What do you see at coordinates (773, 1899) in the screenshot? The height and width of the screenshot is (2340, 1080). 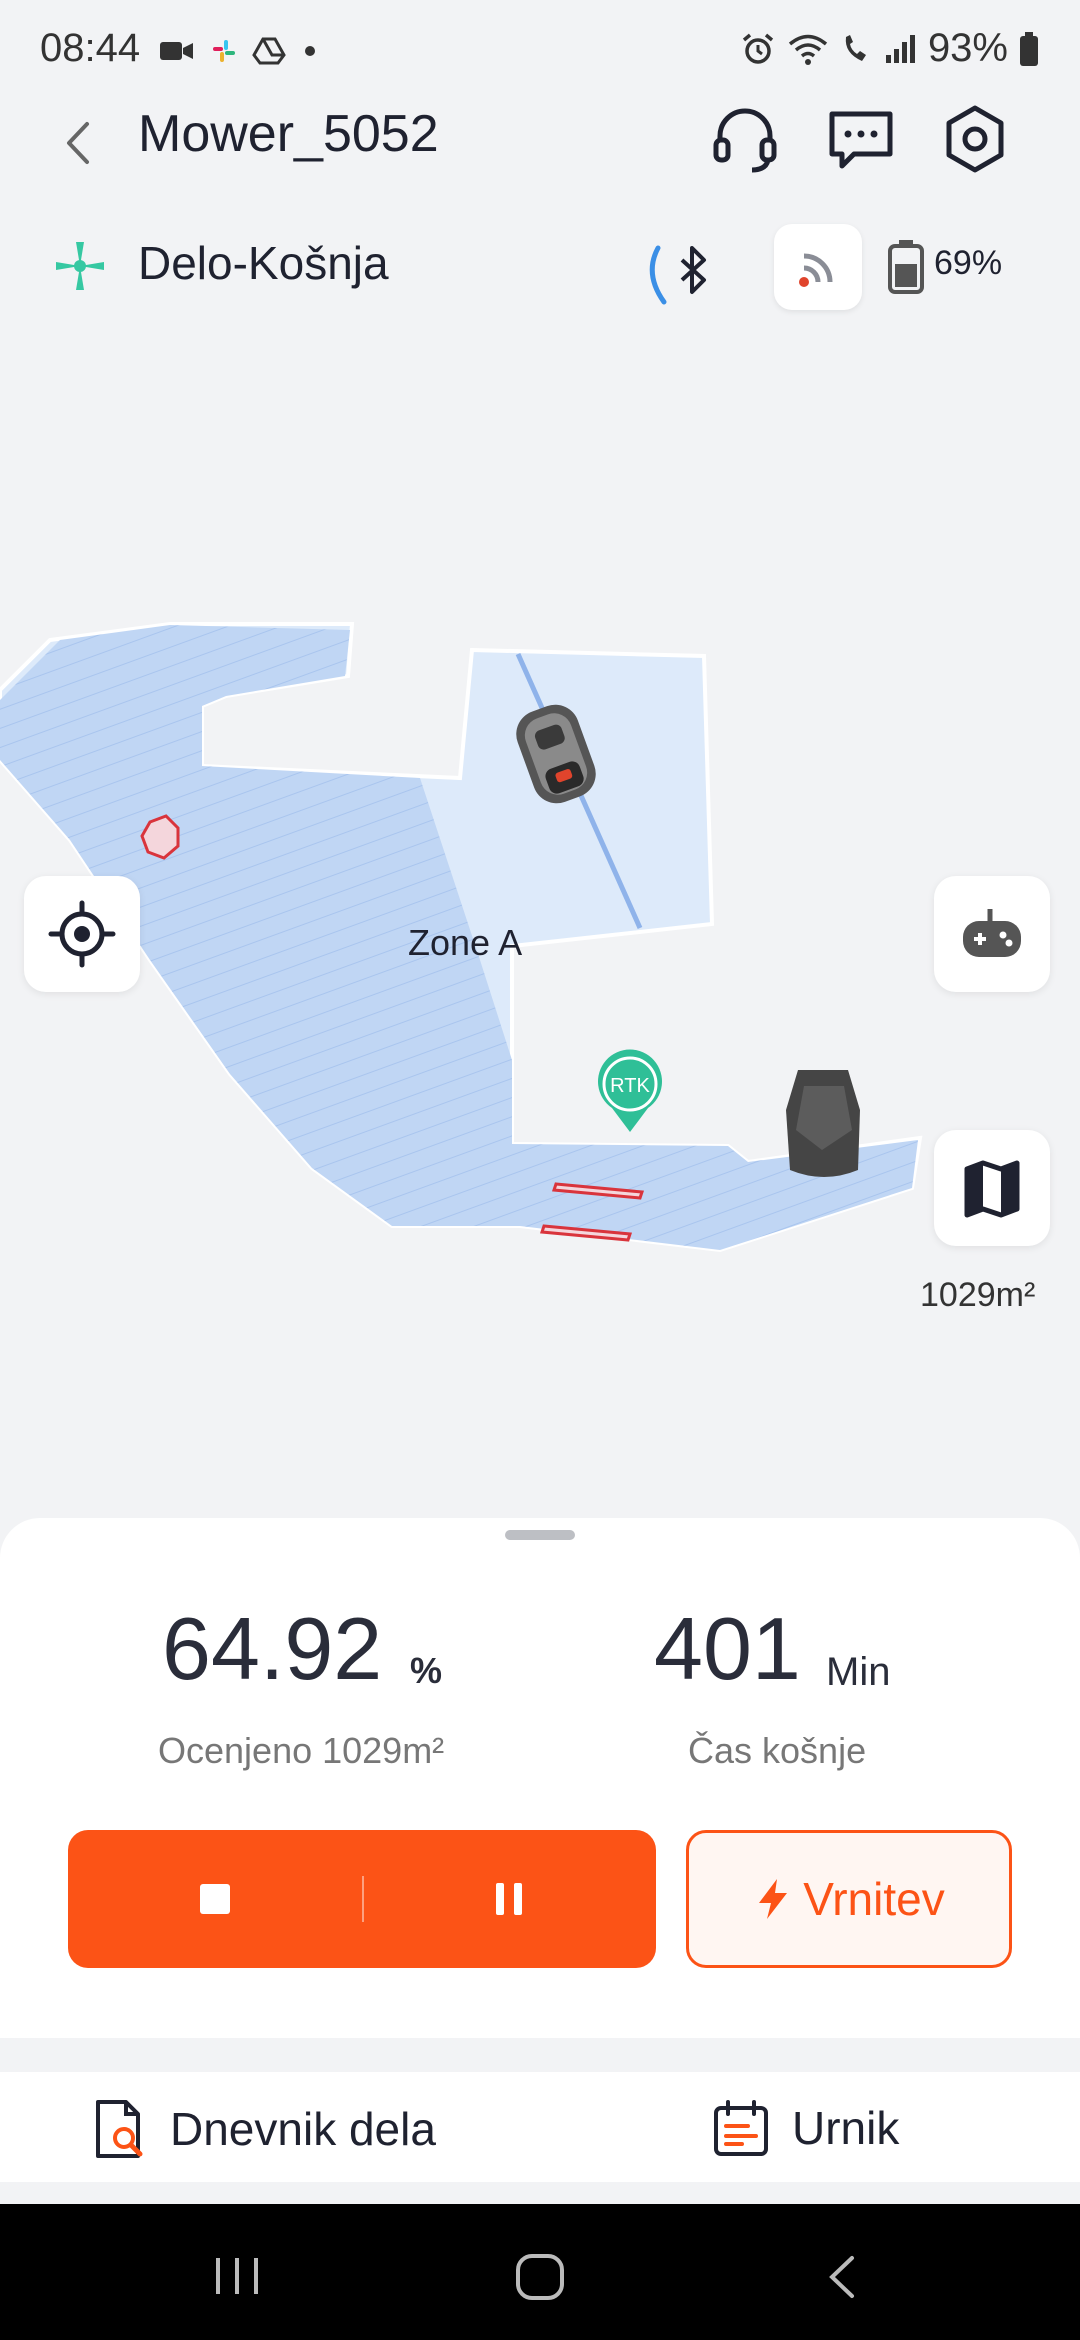 I see `lightning-icon` at bounding box center [773, 1899].